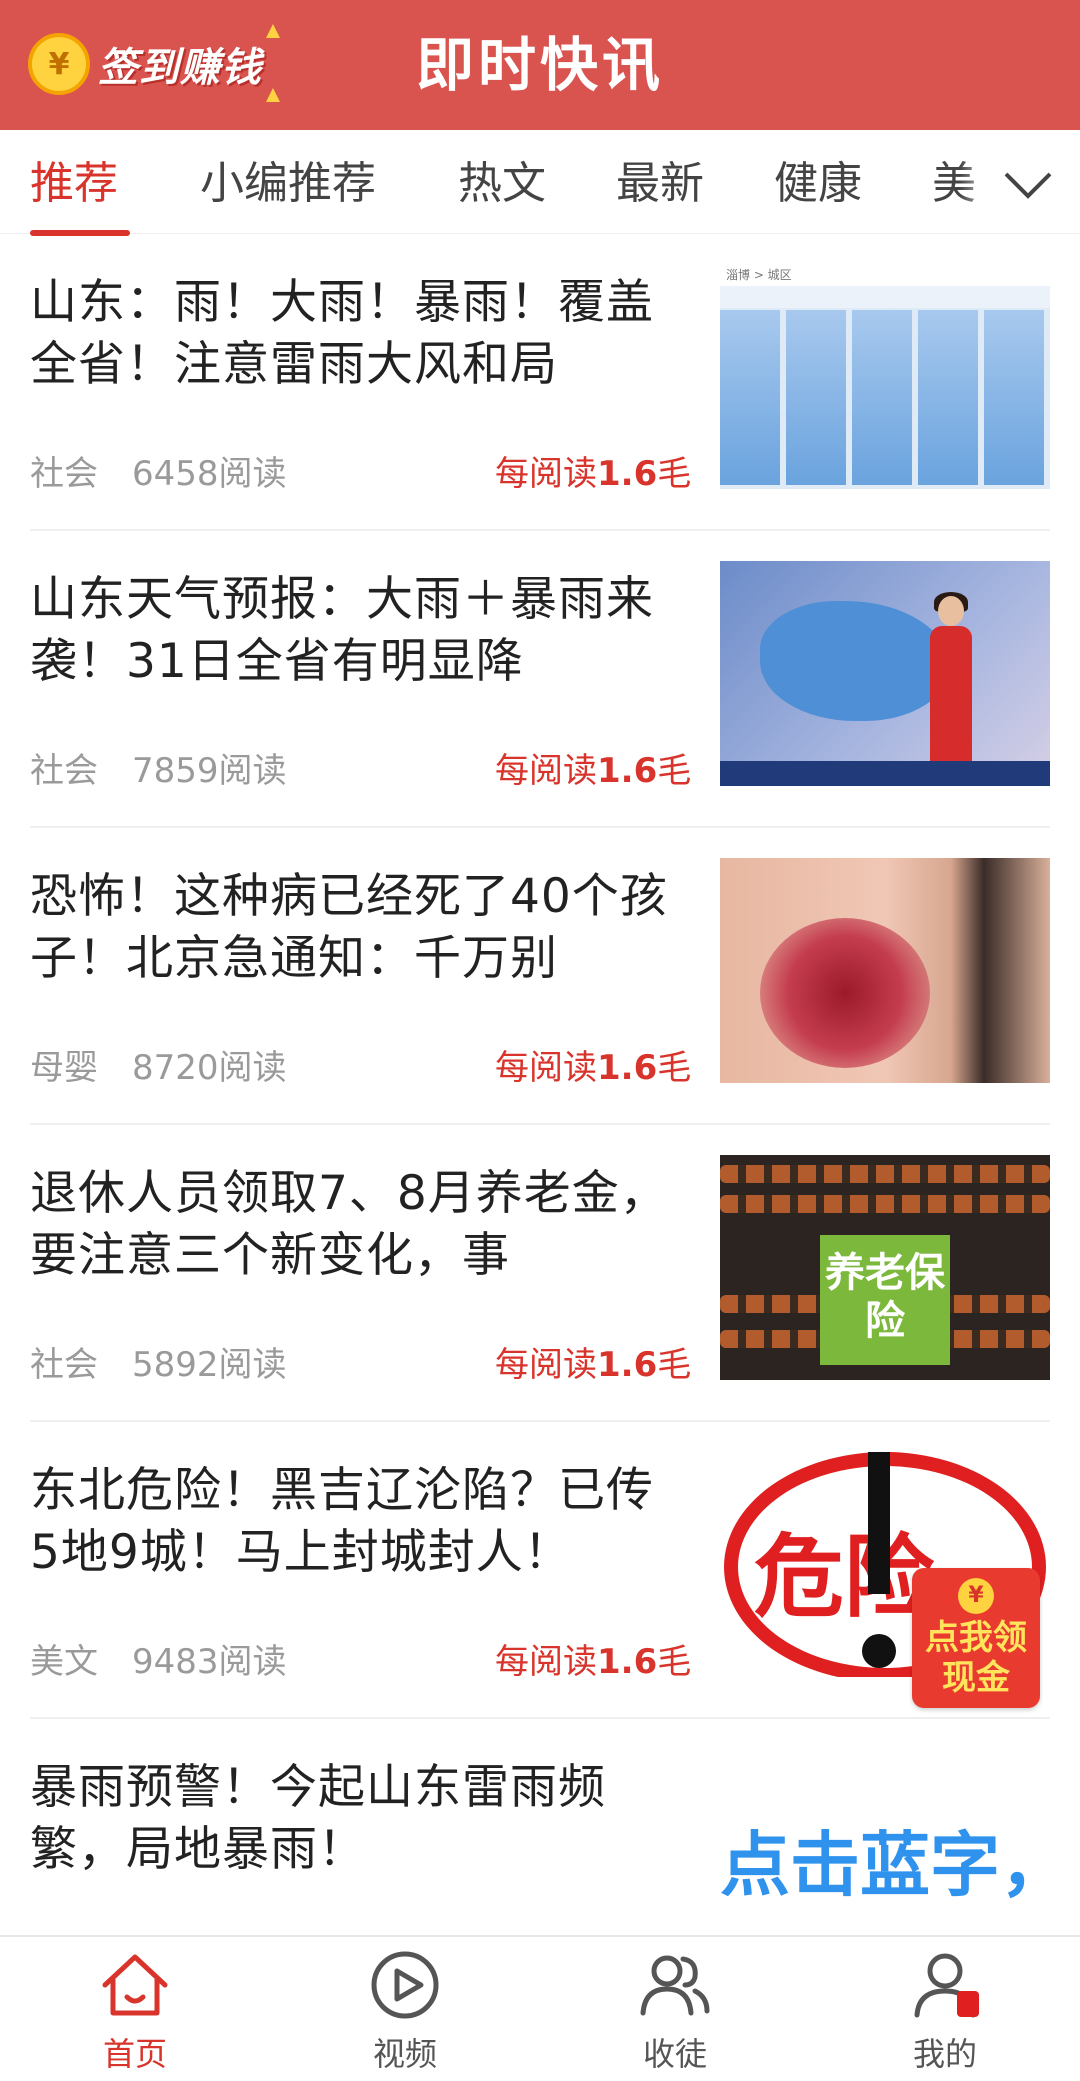 The height and width of the screenshot is (2081, 1080). What do you see at coordinates (209, 1068) in the screenshot?
I see `news-read-count: 8720阅读` at bounding box center [209, 1068].